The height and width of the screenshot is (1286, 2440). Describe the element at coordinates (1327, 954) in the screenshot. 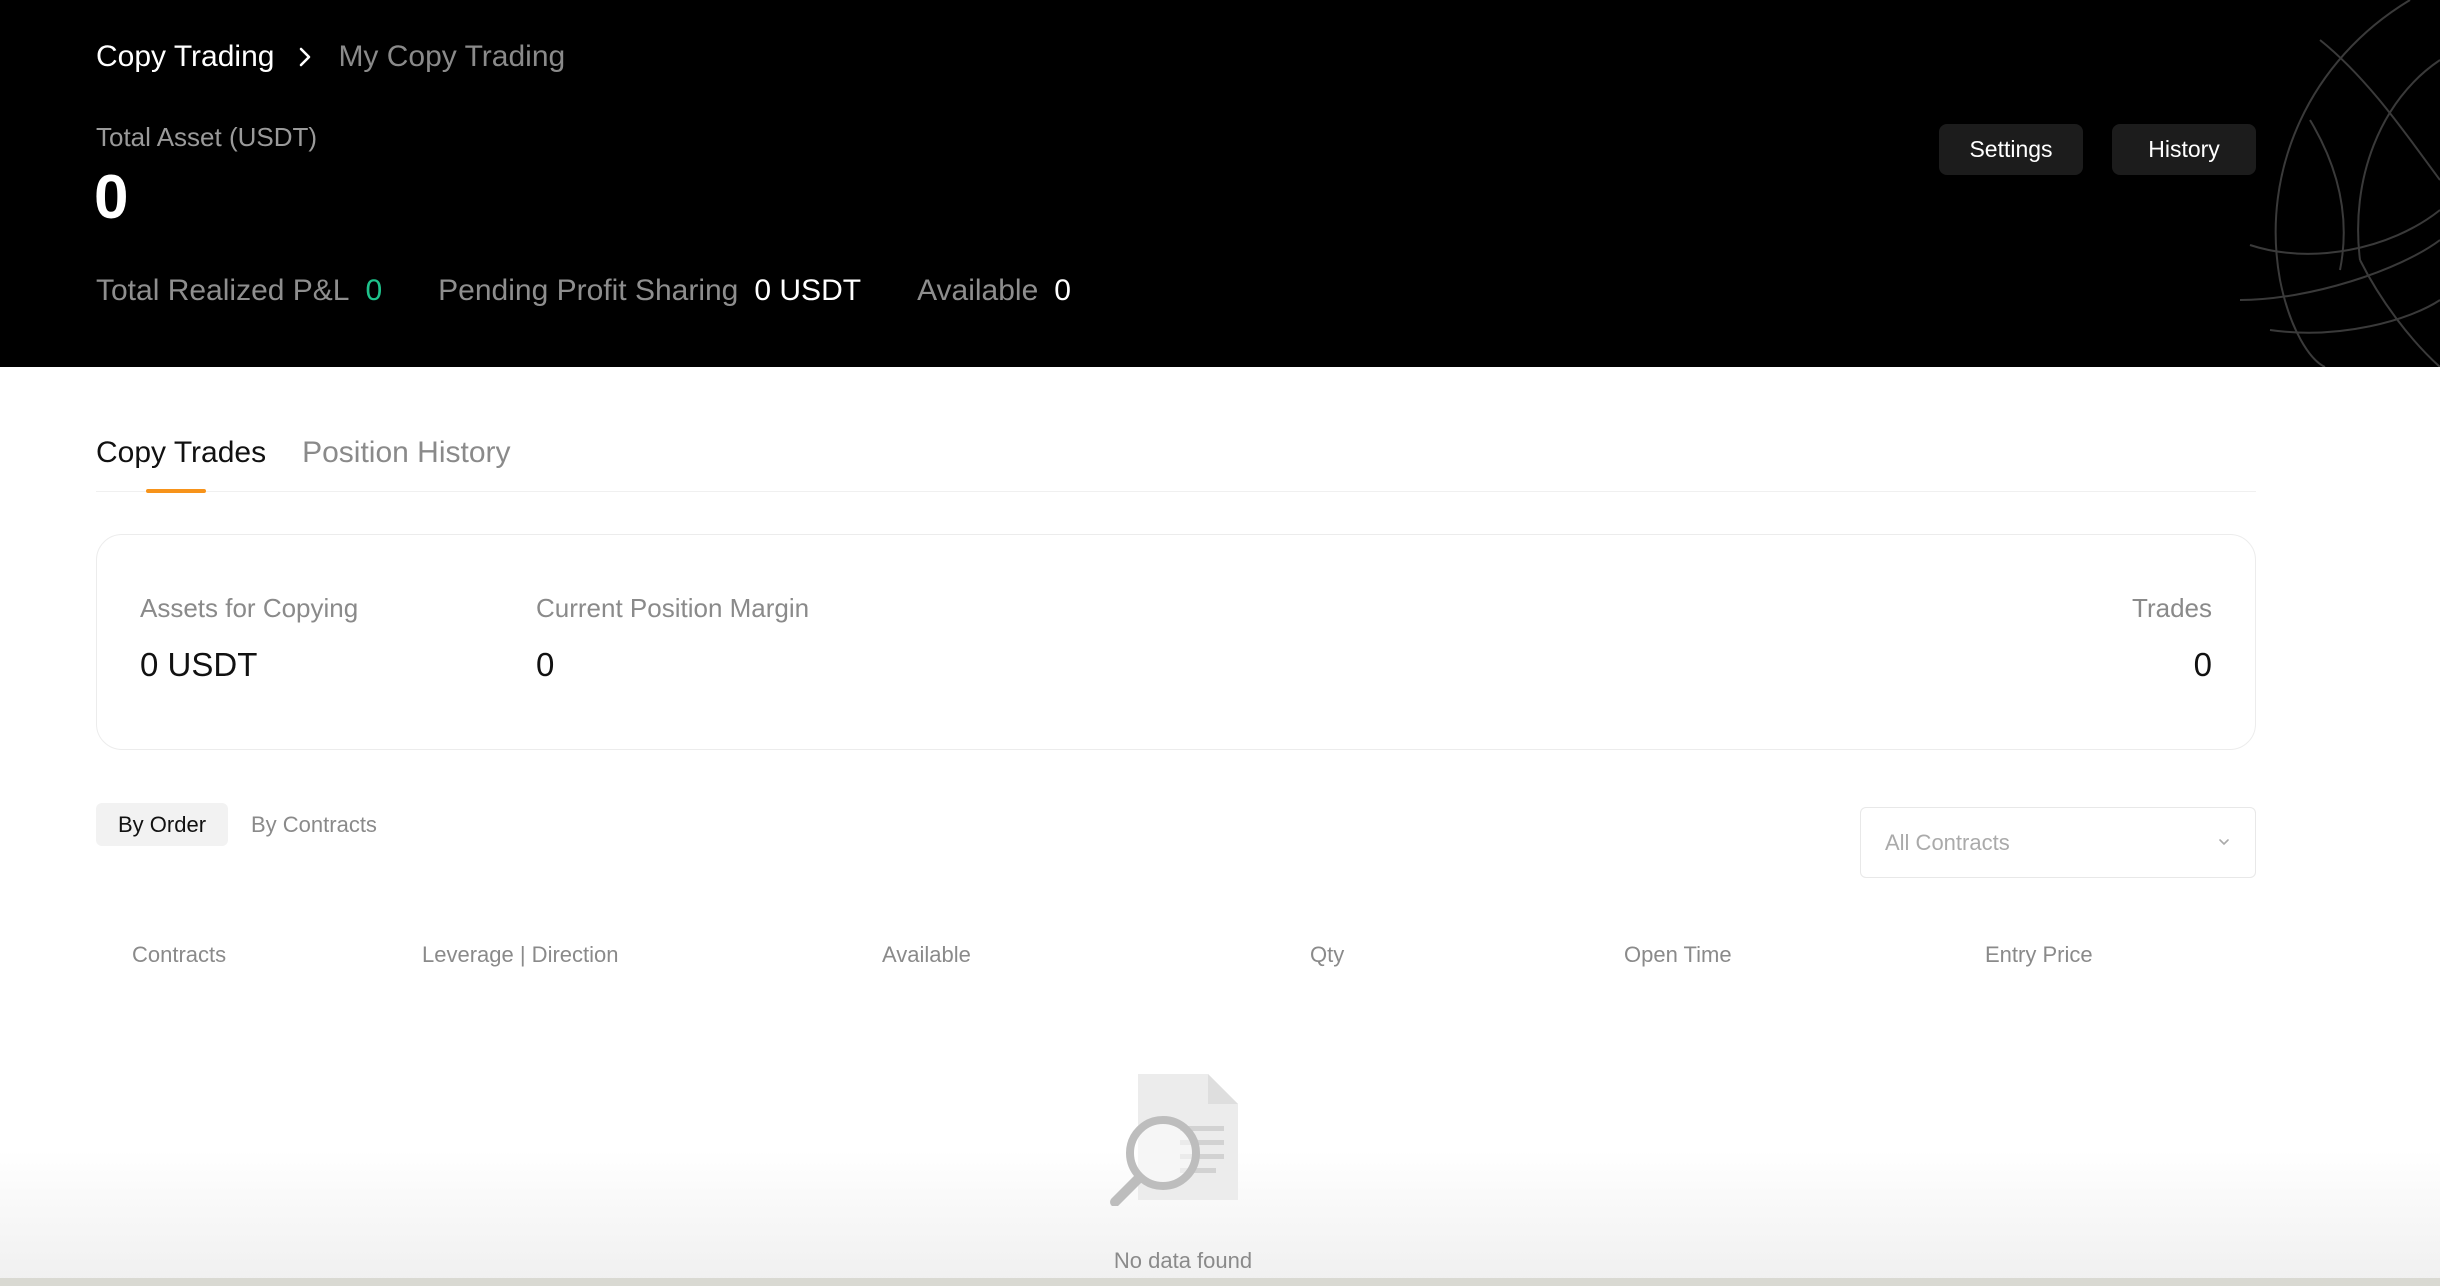

I see `column-qty: Qty` at that location.